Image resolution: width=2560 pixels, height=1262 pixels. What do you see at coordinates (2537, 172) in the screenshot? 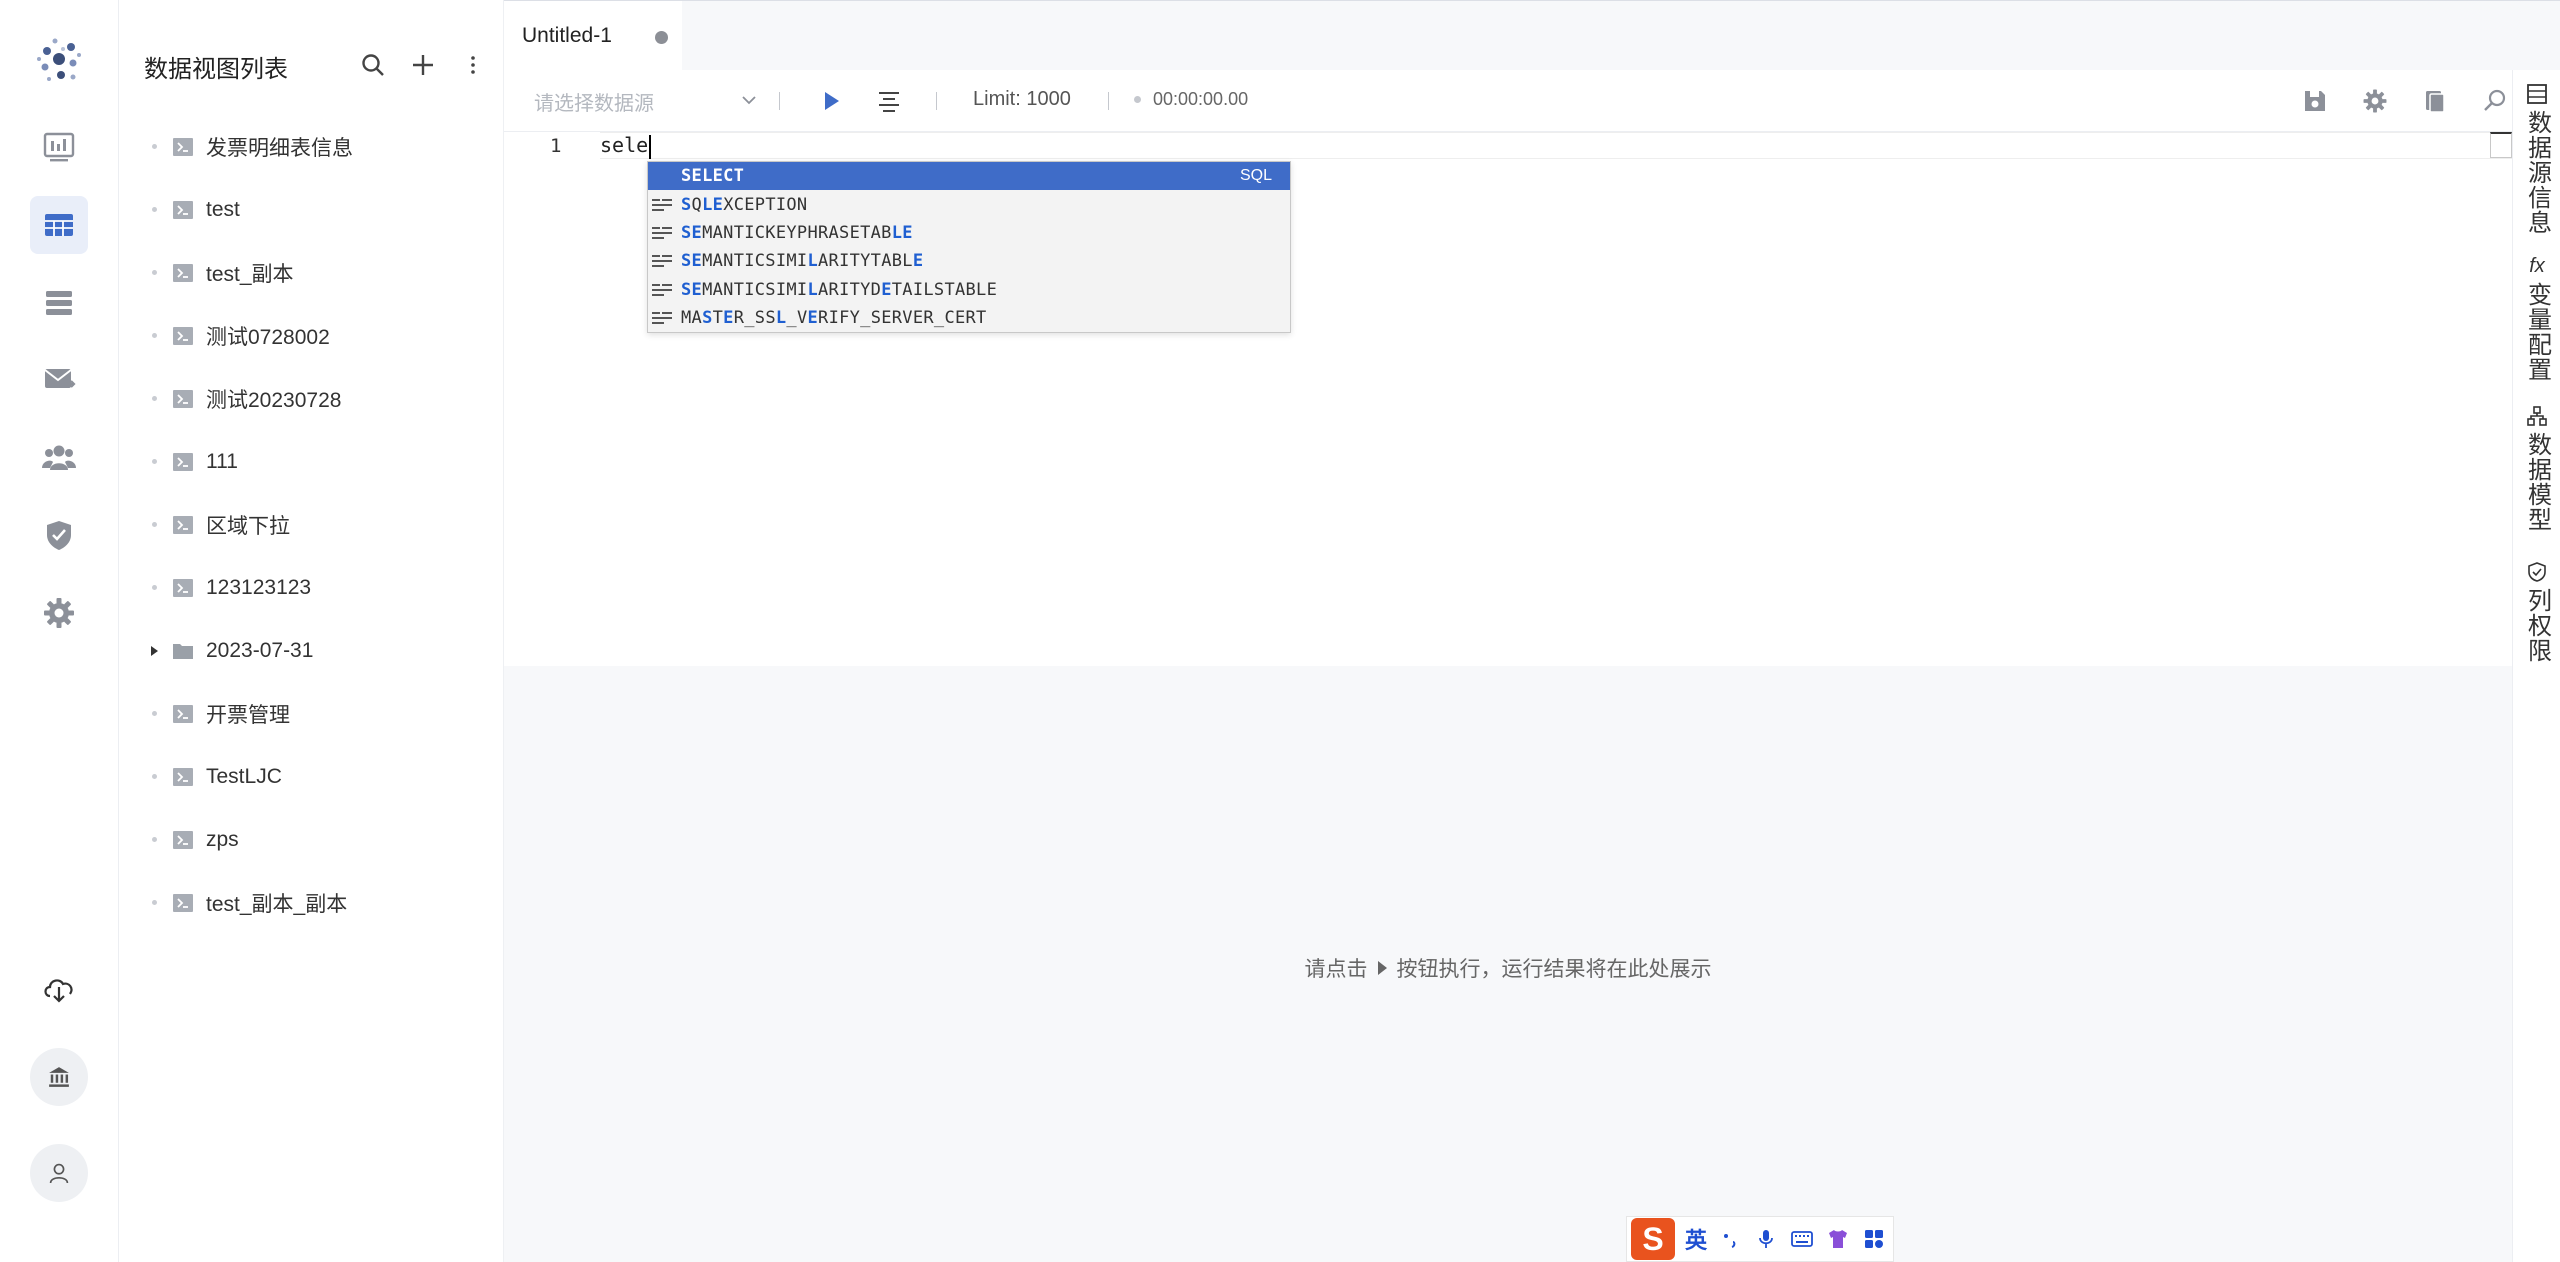
I see `panel-label: 数据源信息` at bounding box center [2537, 172].